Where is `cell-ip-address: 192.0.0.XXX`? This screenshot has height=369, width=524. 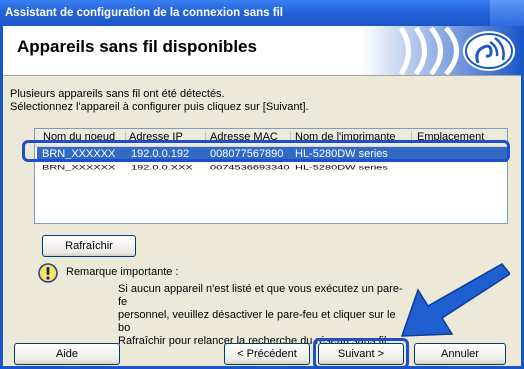
cell-ip-address: 192.0.0.XXX is located at coordinates (162, 168).